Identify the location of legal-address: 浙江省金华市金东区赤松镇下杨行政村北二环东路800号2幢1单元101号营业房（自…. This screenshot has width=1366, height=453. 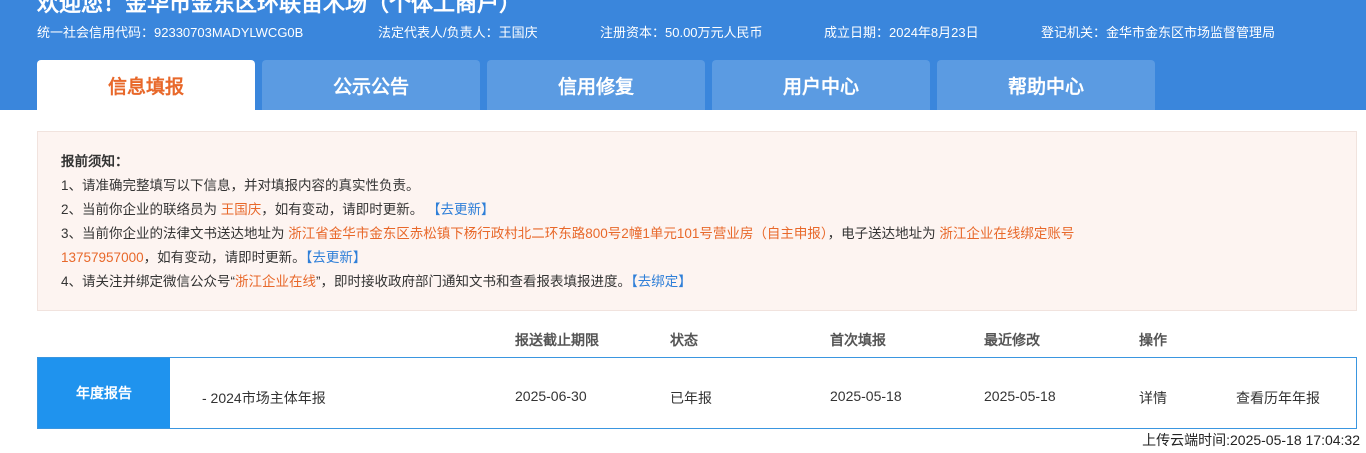
(558, 233).